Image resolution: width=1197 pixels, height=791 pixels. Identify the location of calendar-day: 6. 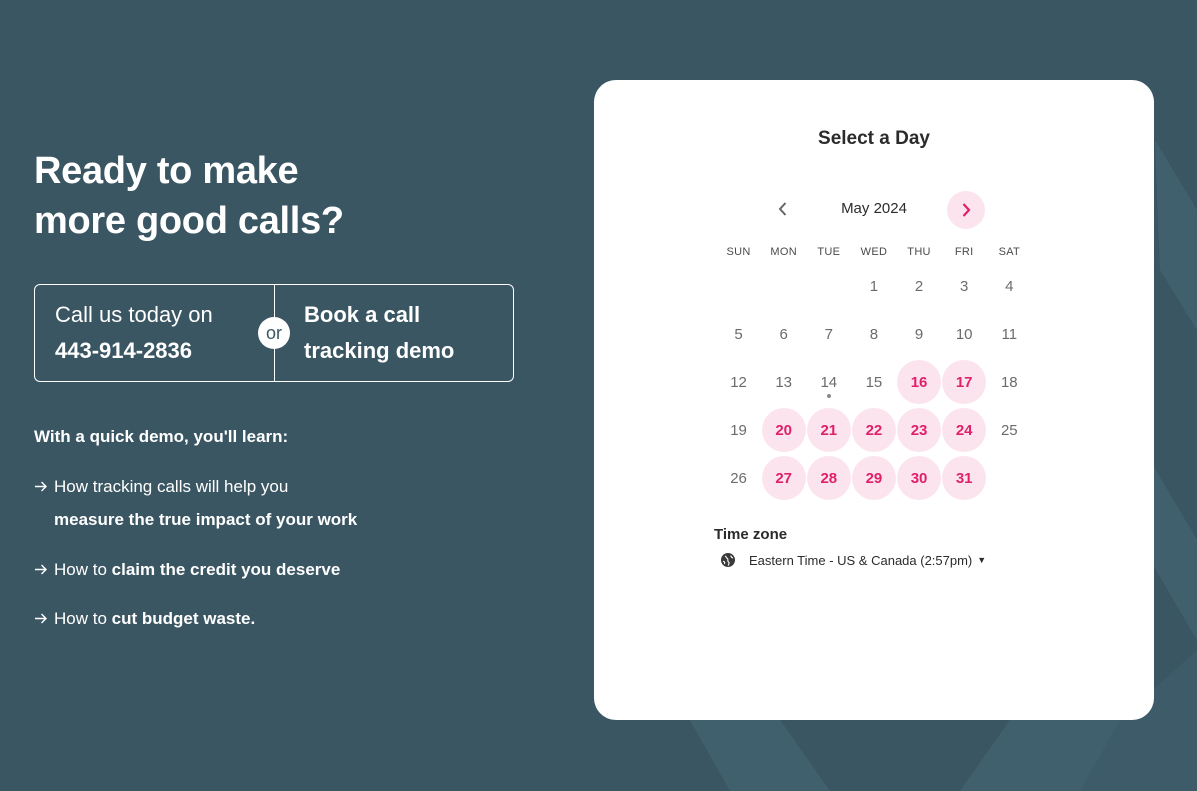
(783, 334).